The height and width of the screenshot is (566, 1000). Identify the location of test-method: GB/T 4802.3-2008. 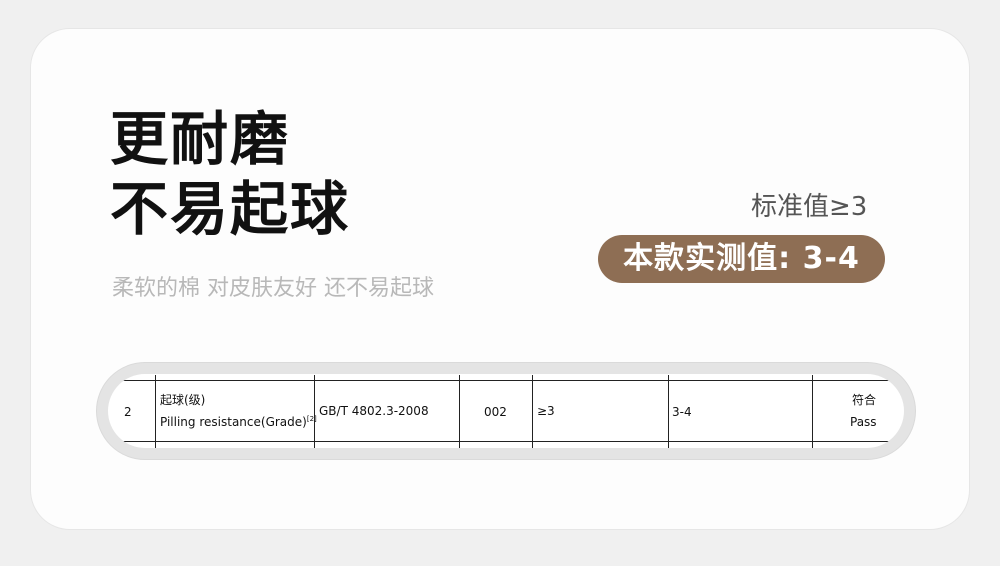
(374, 411).